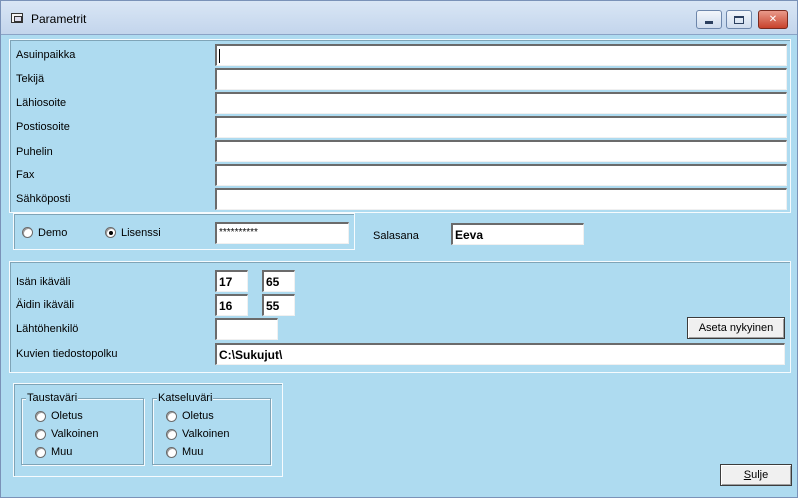 This screenshot has width=798, height=498. What do you see at coordinates (75, 434) in the screenshot?
I see `background-white-label: Valkoinen` at bounding box center [75, 434].